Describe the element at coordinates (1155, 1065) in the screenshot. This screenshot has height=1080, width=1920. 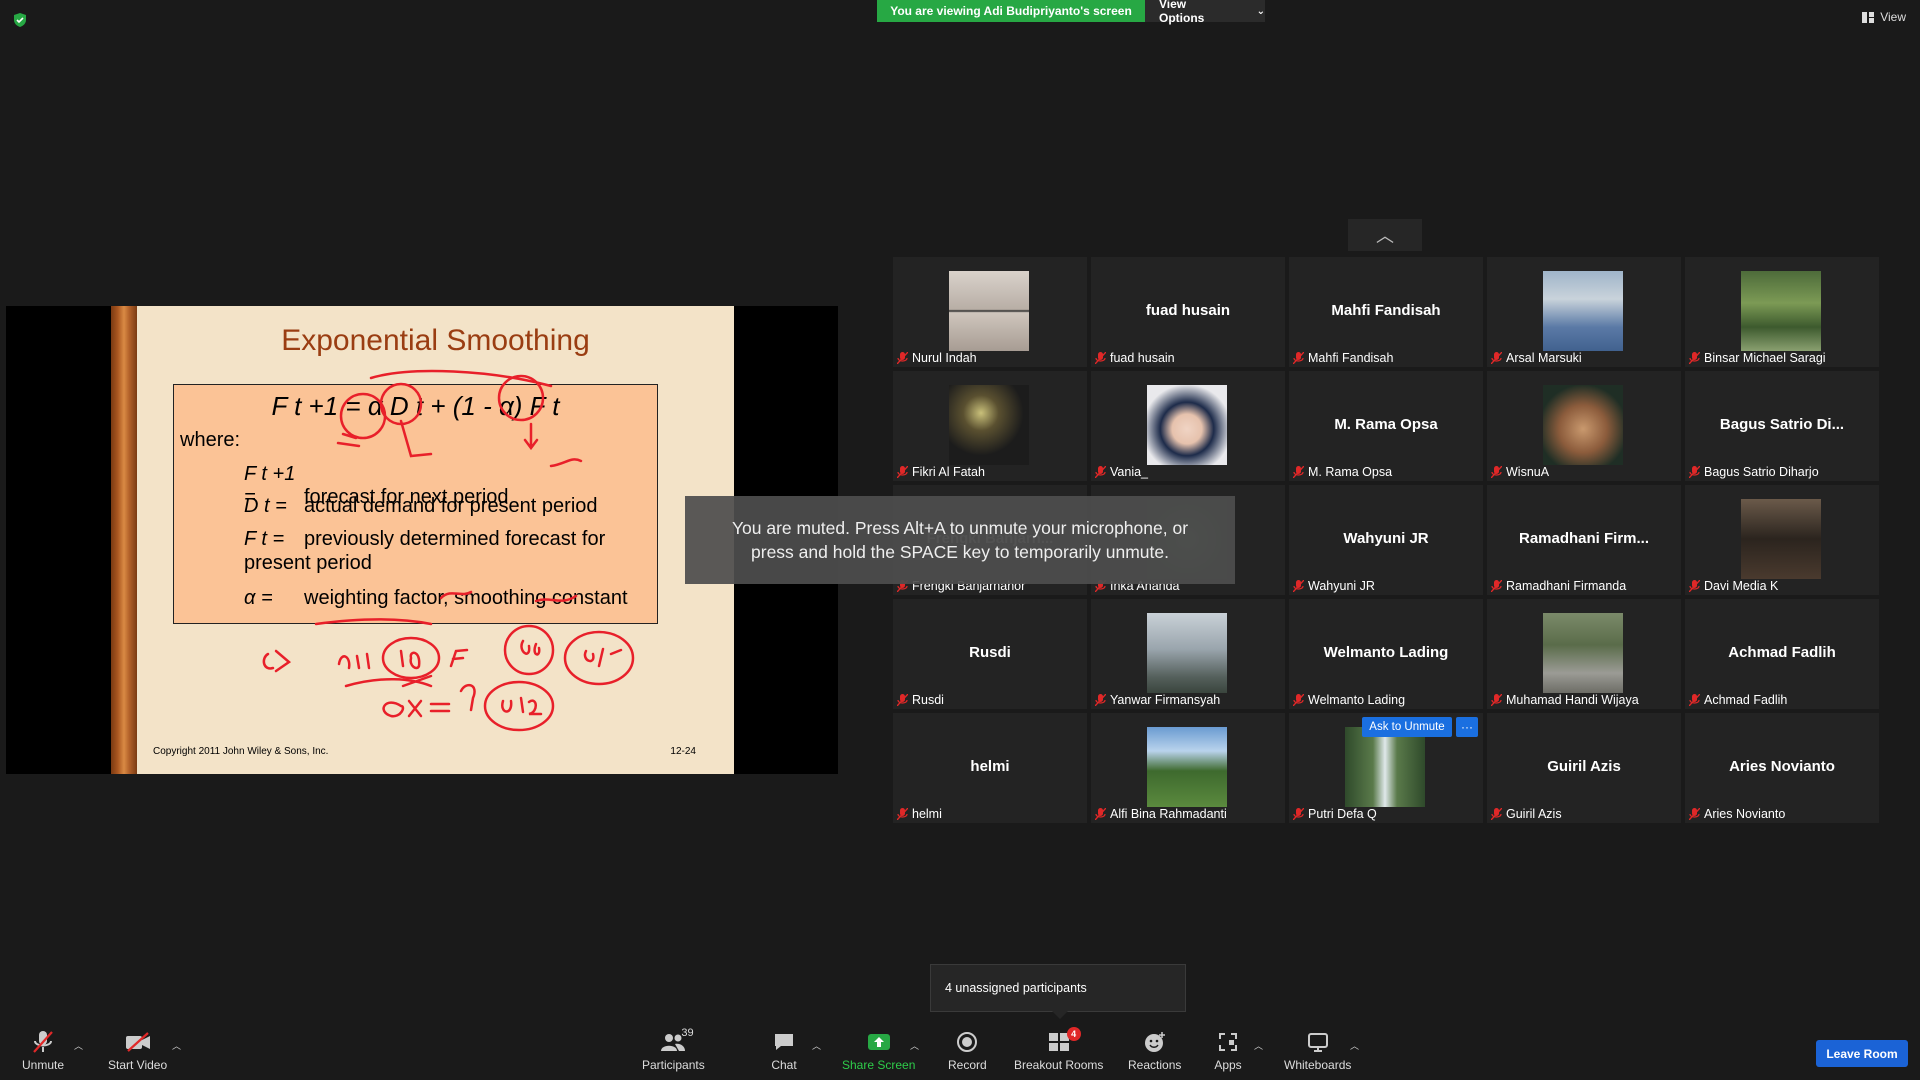
I see `reactions-label: Reactions` at that location.